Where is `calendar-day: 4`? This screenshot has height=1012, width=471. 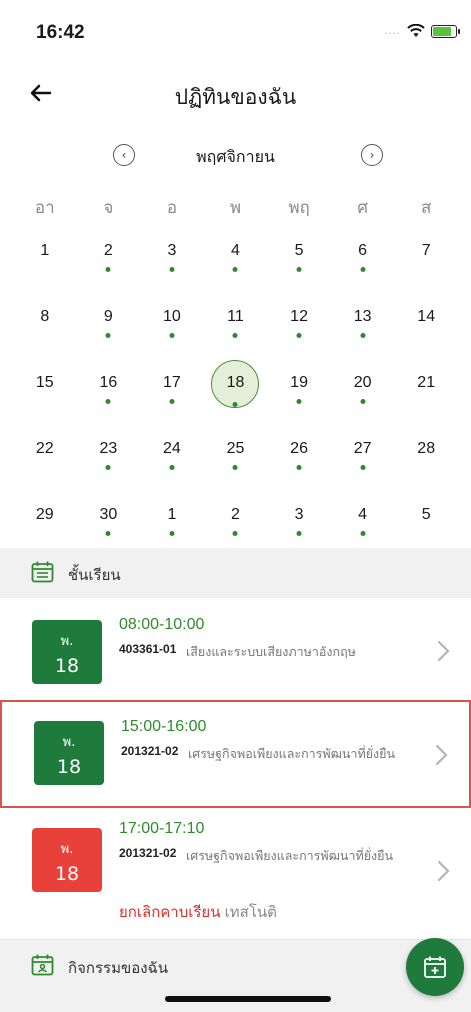 calendar-day: 4 is located at coordinates (236, 273).